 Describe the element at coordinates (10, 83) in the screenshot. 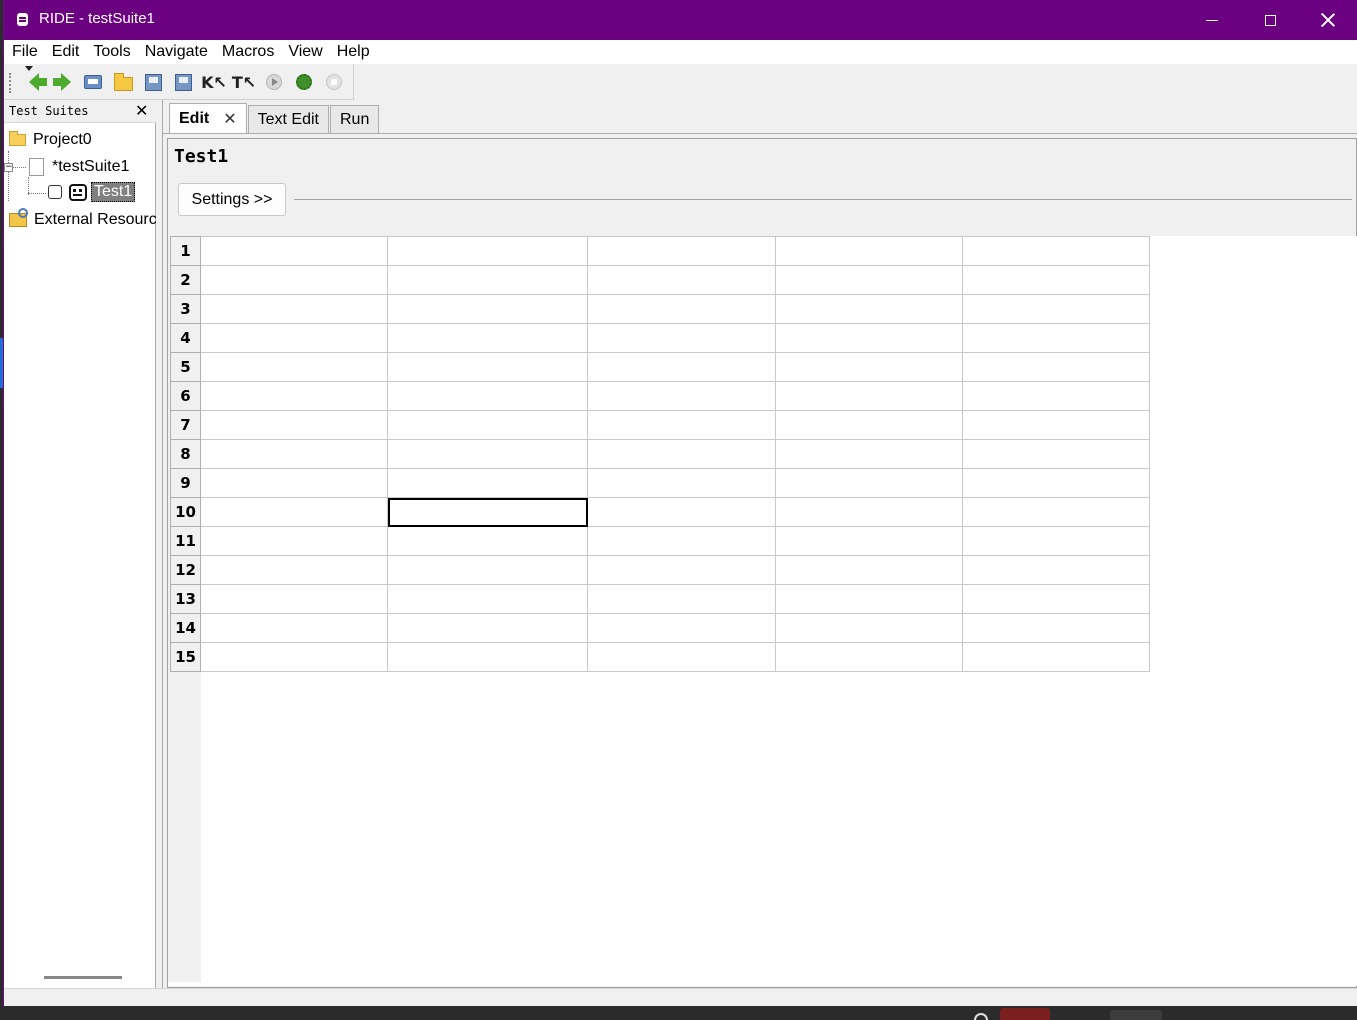

I see `toolbar-grip` at that location.